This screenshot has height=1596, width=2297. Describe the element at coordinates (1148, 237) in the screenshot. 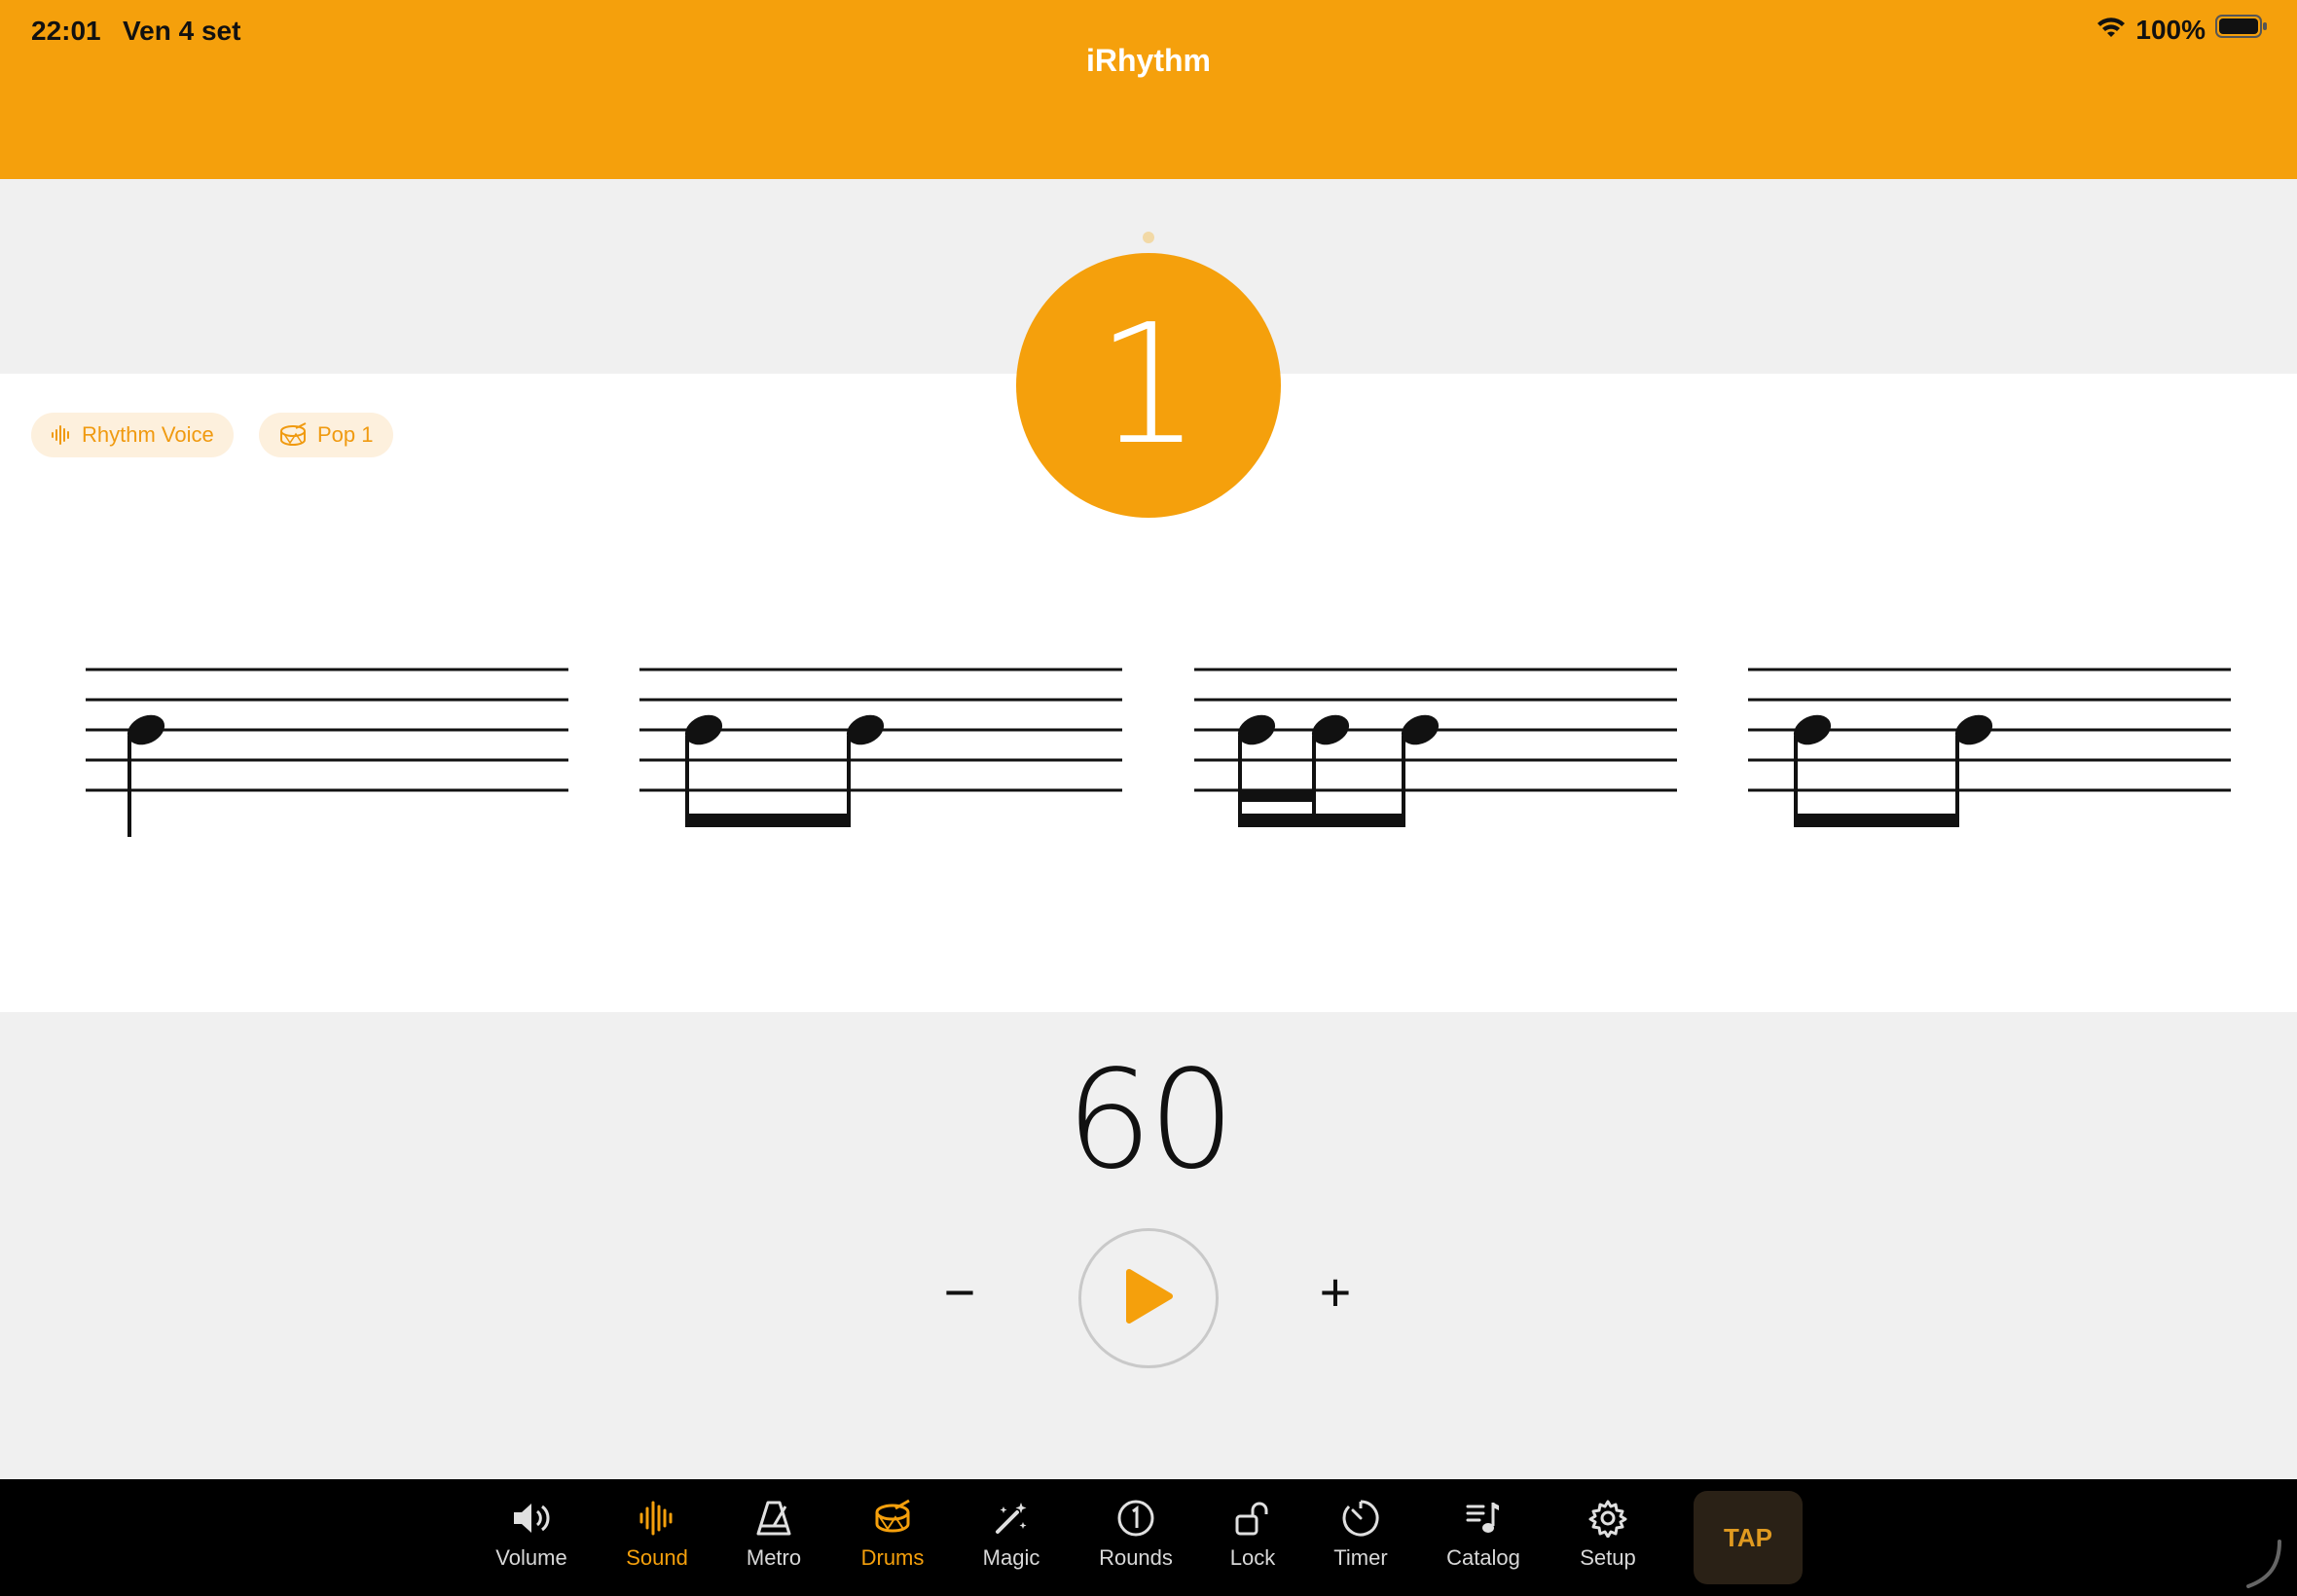

I see `beat-indicator-dot` at that location.